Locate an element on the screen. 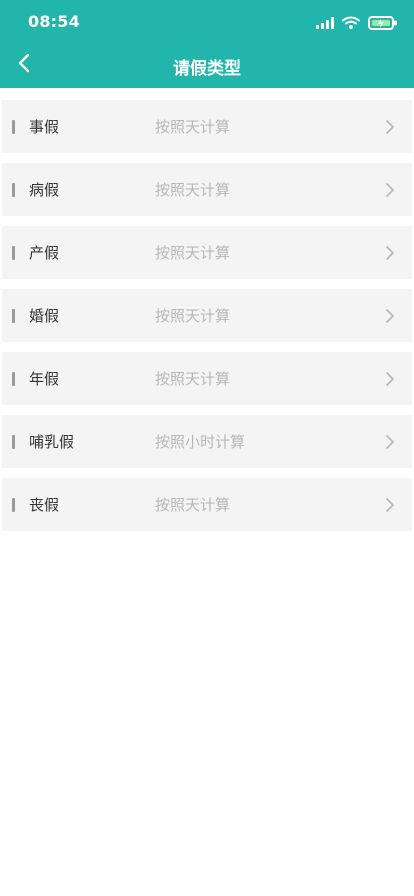 The image size is (414, 896). battery-charging-icon is located at coordinates (383, 23).